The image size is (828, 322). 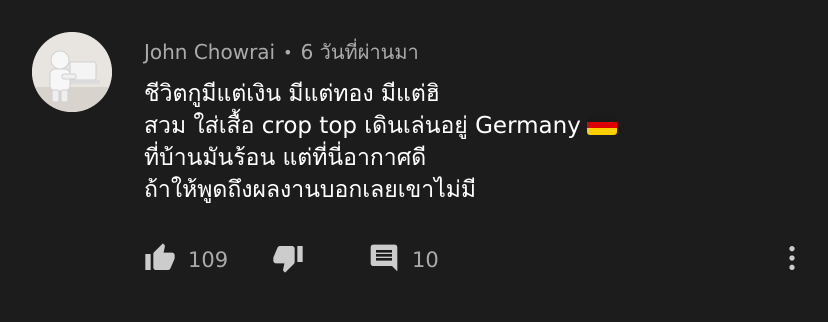 I want to click on thumbs-up-icon, so click(x=160, y=260).